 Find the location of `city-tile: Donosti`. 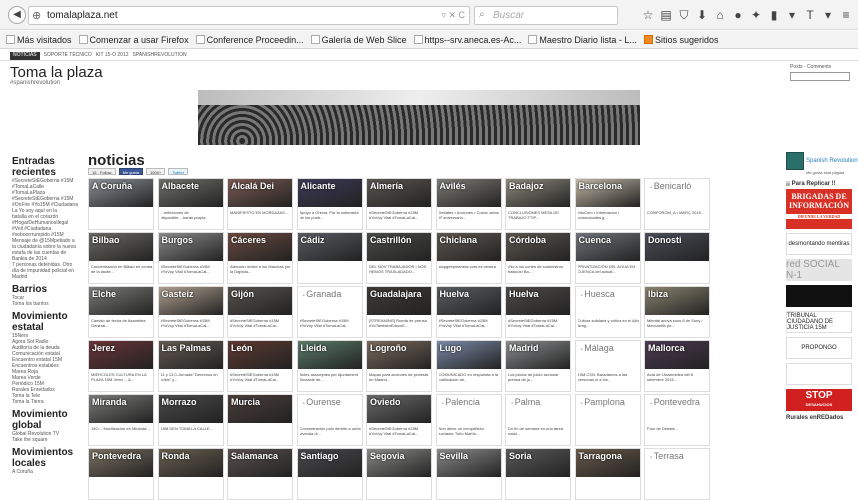

city-tile: Donosti is located at coordinates (677, 258).